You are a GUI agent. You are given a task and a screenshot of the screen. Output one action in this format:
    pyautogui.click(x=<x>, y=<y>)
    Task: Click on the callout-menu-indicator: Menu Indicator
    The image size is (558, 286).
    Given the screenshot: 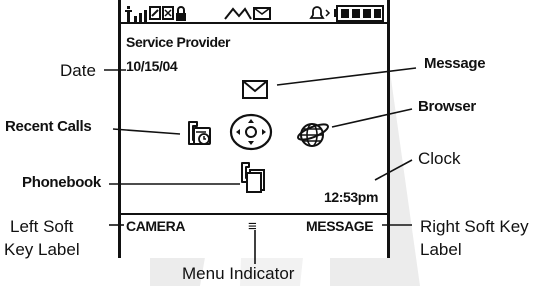 What is the action you would take?
    pyautogui.click(x=238, y=273)
    